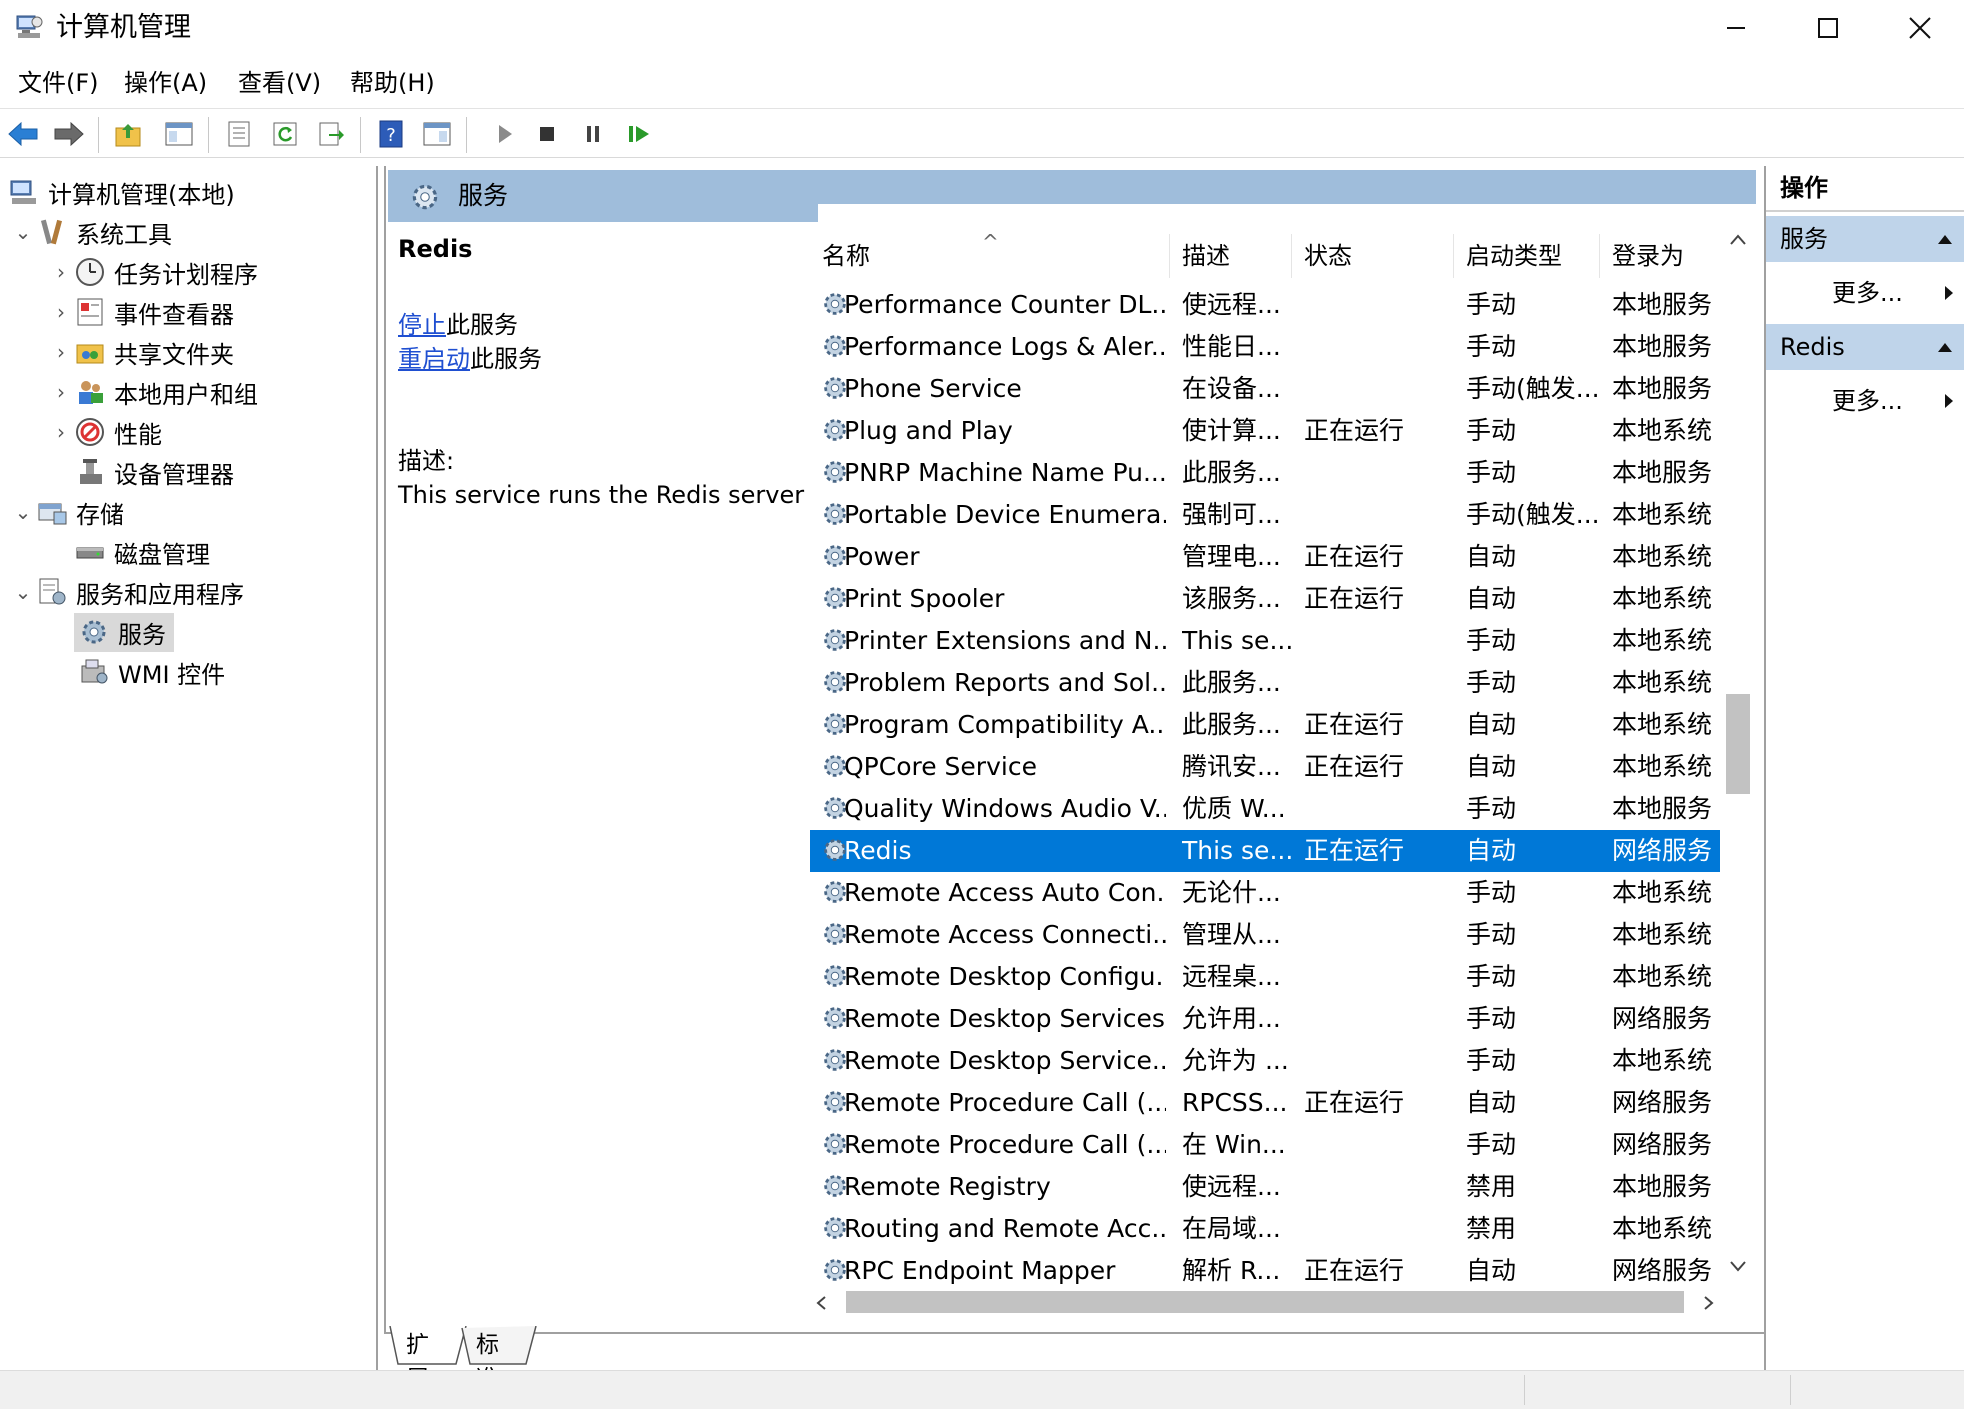 This screenshot has height=1409, width=1964. I want to click on service-row: Remote Desktop Services 允许用... 手动 网络服务, so click(1265, 1019).